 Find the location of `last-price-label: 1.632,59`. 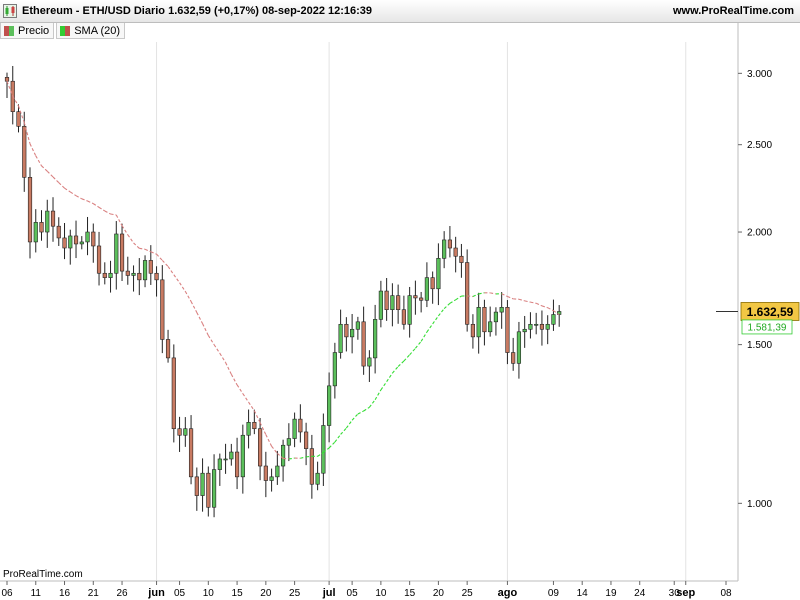

last-price-label: 1.632,59 is located at coordinates (770, 312).